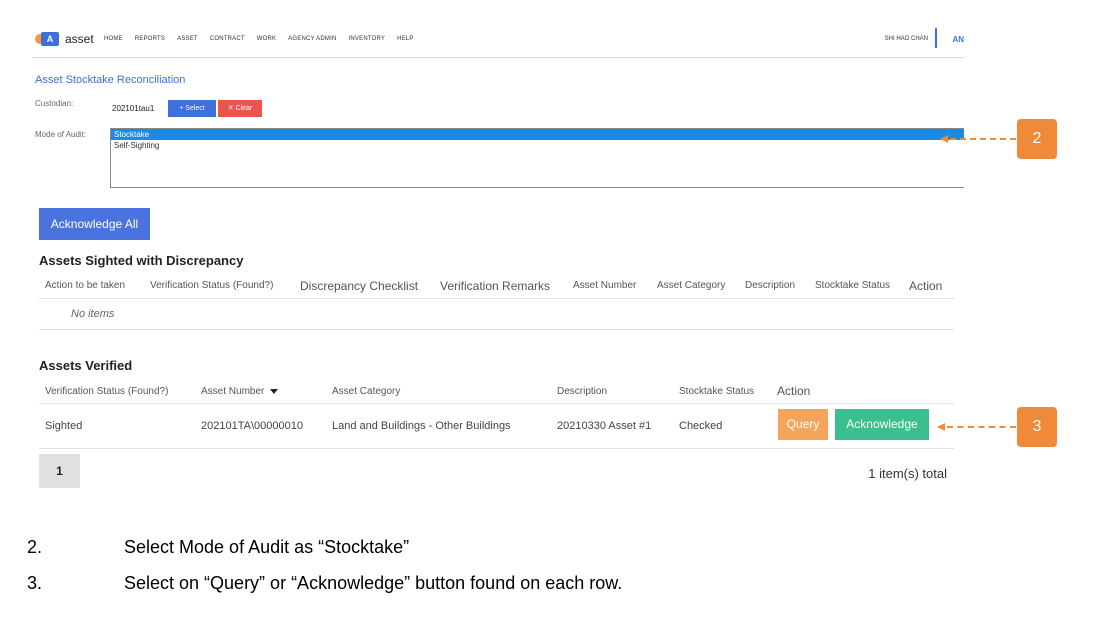 The width and height of the screenshot is (1100, 634). What do you see at coordinates (803, 424) in the screenshot?
I see `query-button: Query` at bounding box center [803, 424].